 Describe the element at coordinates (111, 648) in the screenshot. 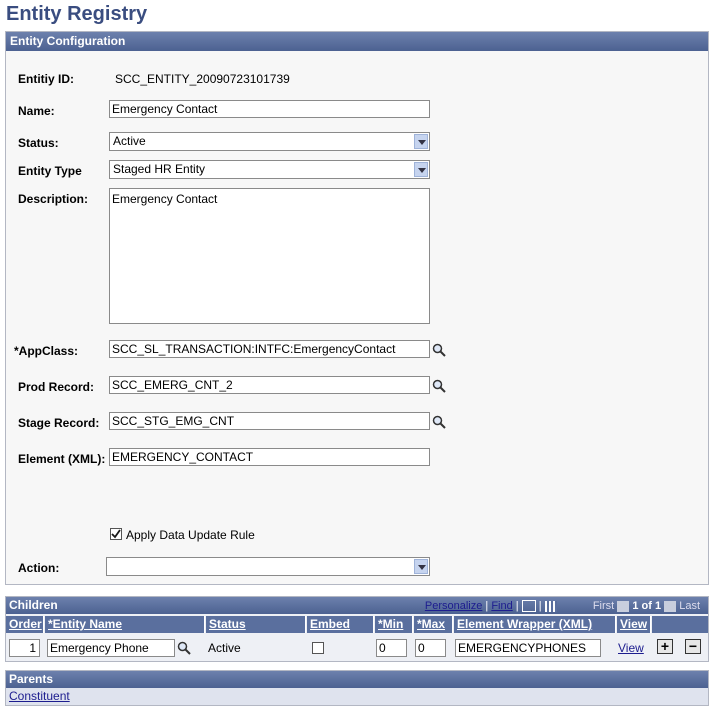

I see `entity-name-field: Emergency Phone` at that location.